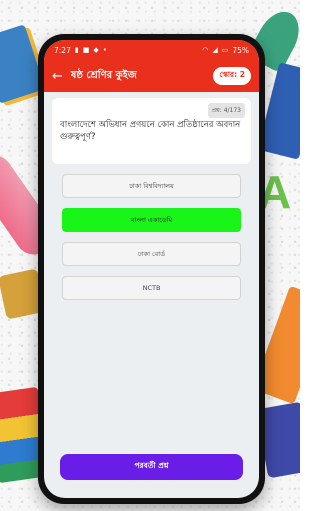  I want to click on option-button: ঢাকা বিশ্ববিদ্যালয়, so click(151, 186).